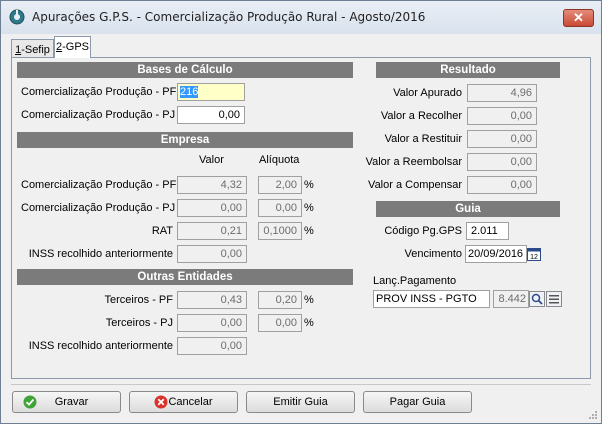  I want to click on bottom-separator, so click(301, 384).